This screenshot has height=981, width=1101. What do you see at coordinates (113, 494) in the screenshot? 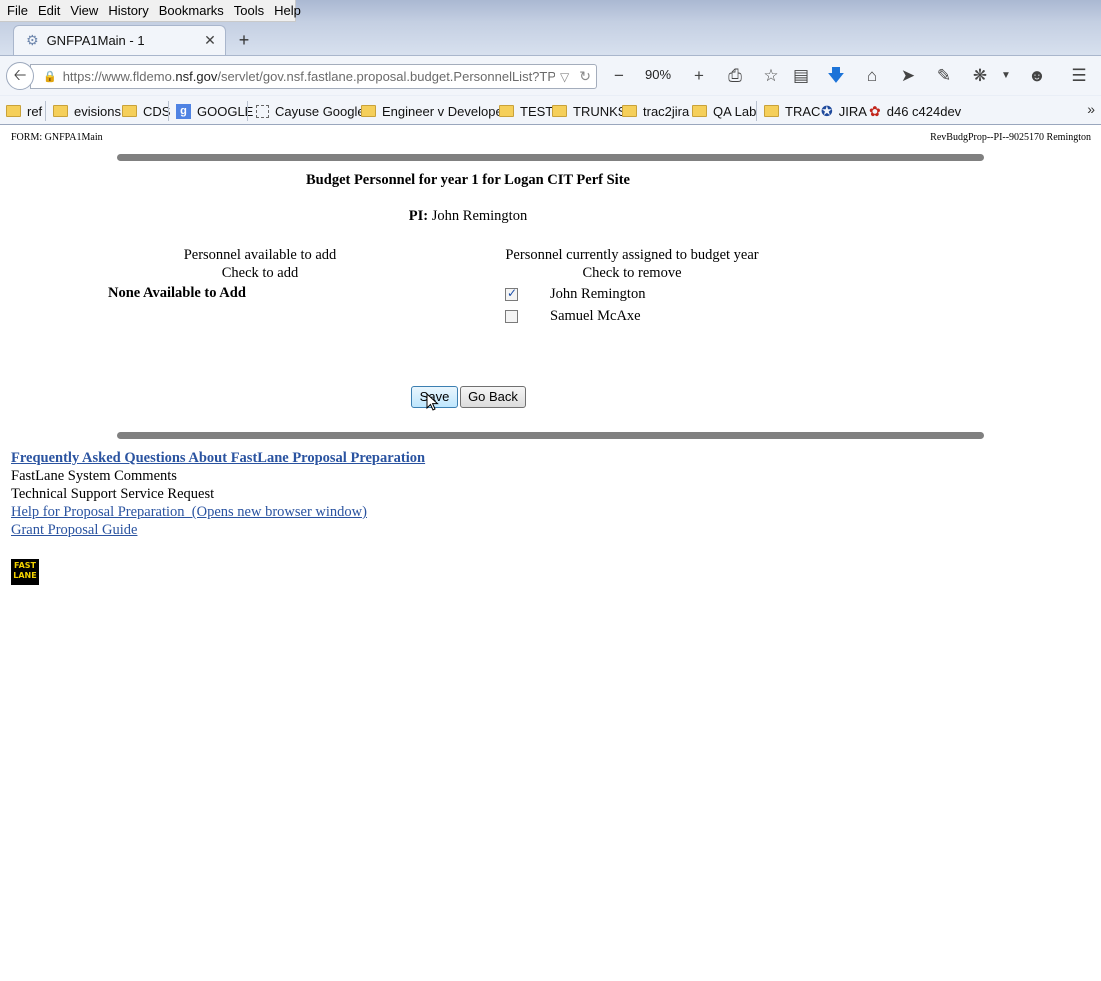
I see `support-request-text: Technical Support Service Request` at bounding box center [113, 494].